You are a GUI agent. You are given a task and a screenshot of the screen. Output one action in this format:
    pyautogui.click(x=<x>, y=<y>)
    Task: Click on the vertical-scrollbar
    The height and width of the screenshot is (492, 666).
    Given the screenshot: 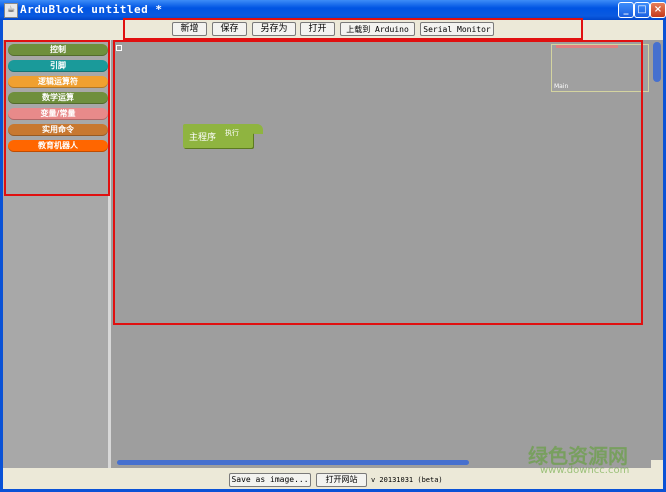 What is the action you would take?
    pyautogui.click(x=657, y=250)
    